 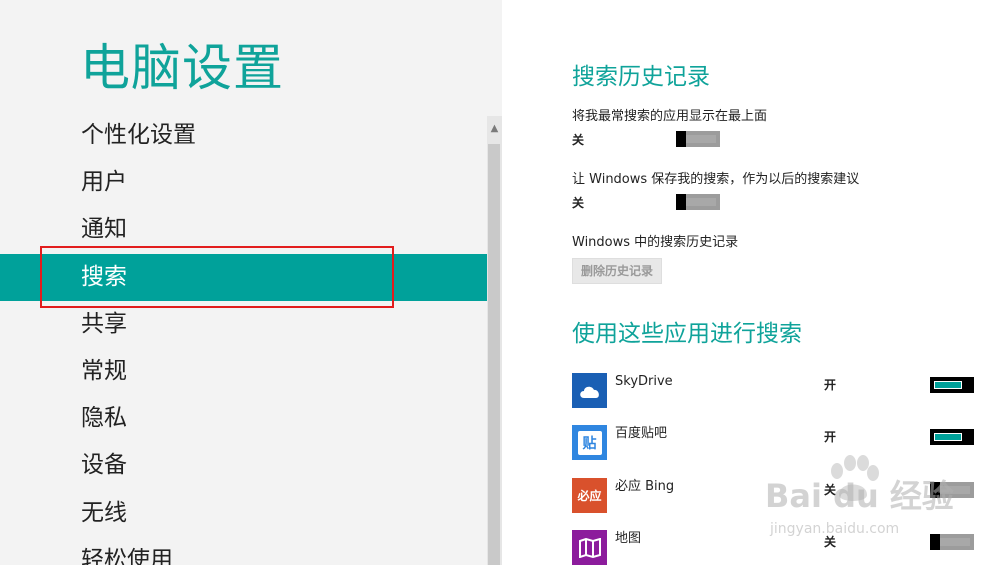 What do you see at coordinates (243, 324) in the screenshot?
I see `nav-item-share: 共享` at bounding box center [243, 324].